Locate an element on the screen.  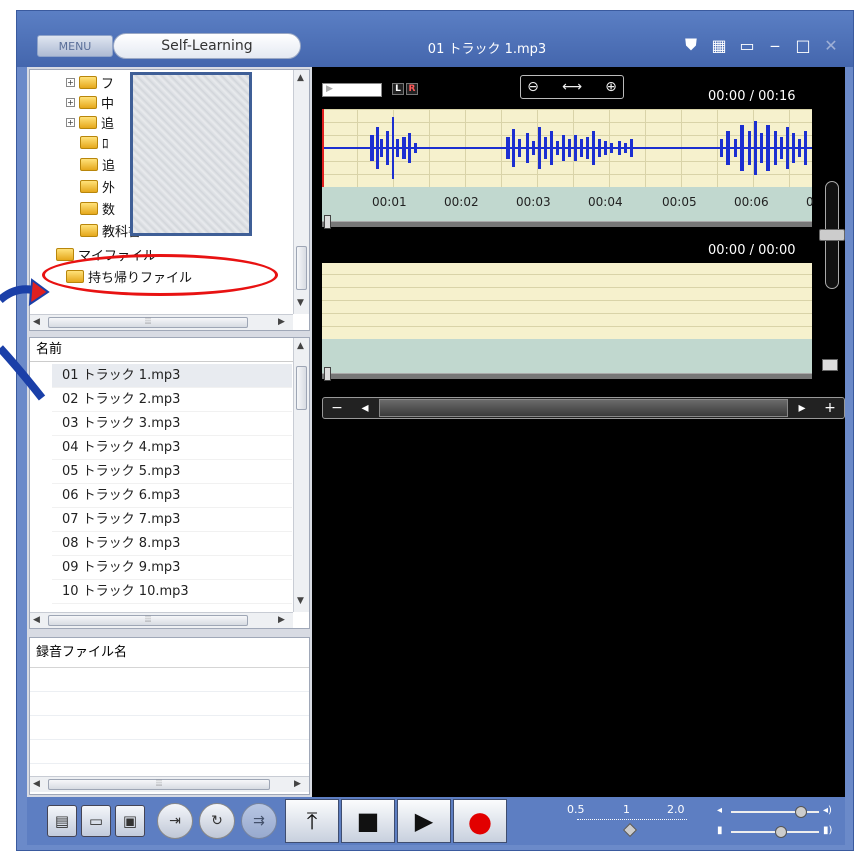
playback-volume-slider: ◂ ◂) is located at coordinates (777, 812).